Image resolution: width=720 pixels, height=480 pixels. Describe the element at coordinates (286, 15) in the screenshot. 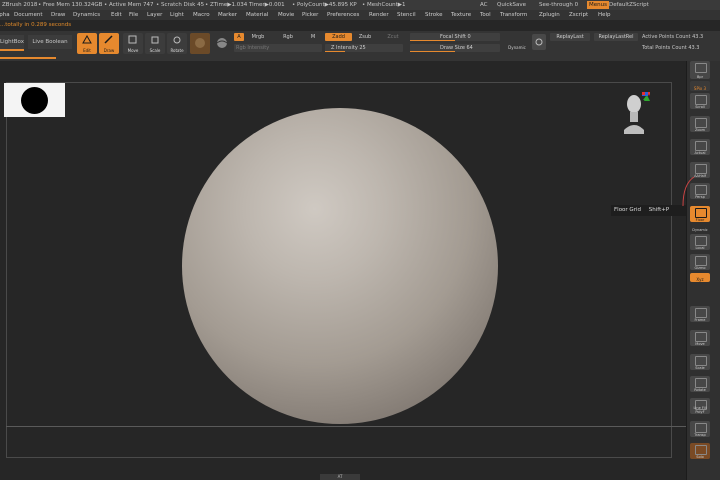

I see `menu-movie: Movie` at that location.